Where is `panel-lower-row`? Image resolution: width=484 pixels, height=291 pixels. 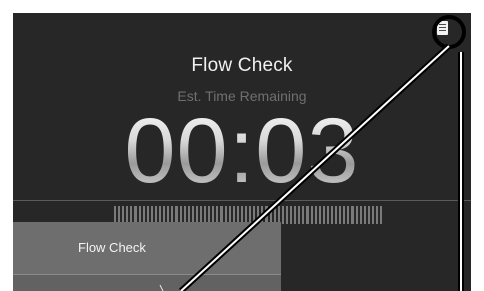 panel-lower-row is located at coordinates (147, 283).